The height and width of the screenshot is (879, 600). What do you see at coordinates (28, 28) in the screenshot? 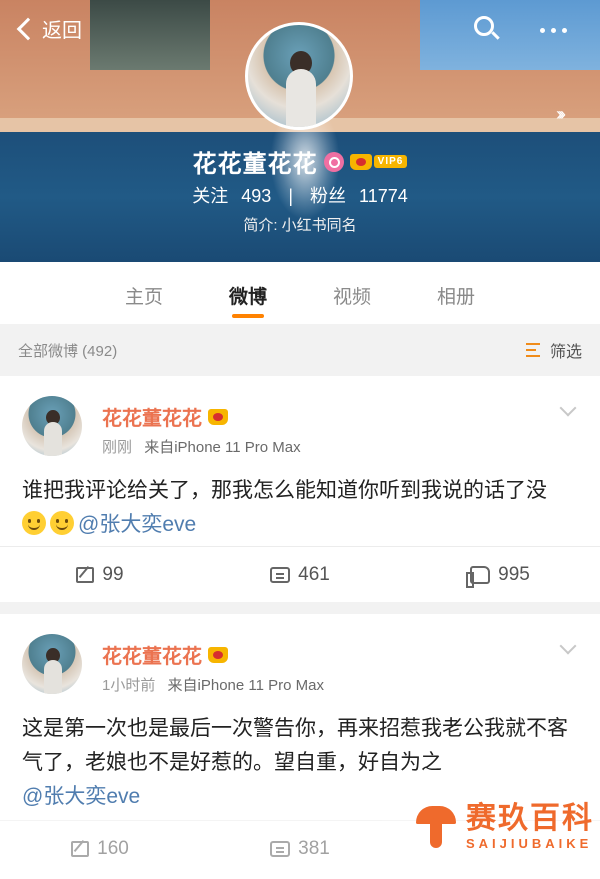
I see `chevron-left-icon` at bounding box center [28, 28].